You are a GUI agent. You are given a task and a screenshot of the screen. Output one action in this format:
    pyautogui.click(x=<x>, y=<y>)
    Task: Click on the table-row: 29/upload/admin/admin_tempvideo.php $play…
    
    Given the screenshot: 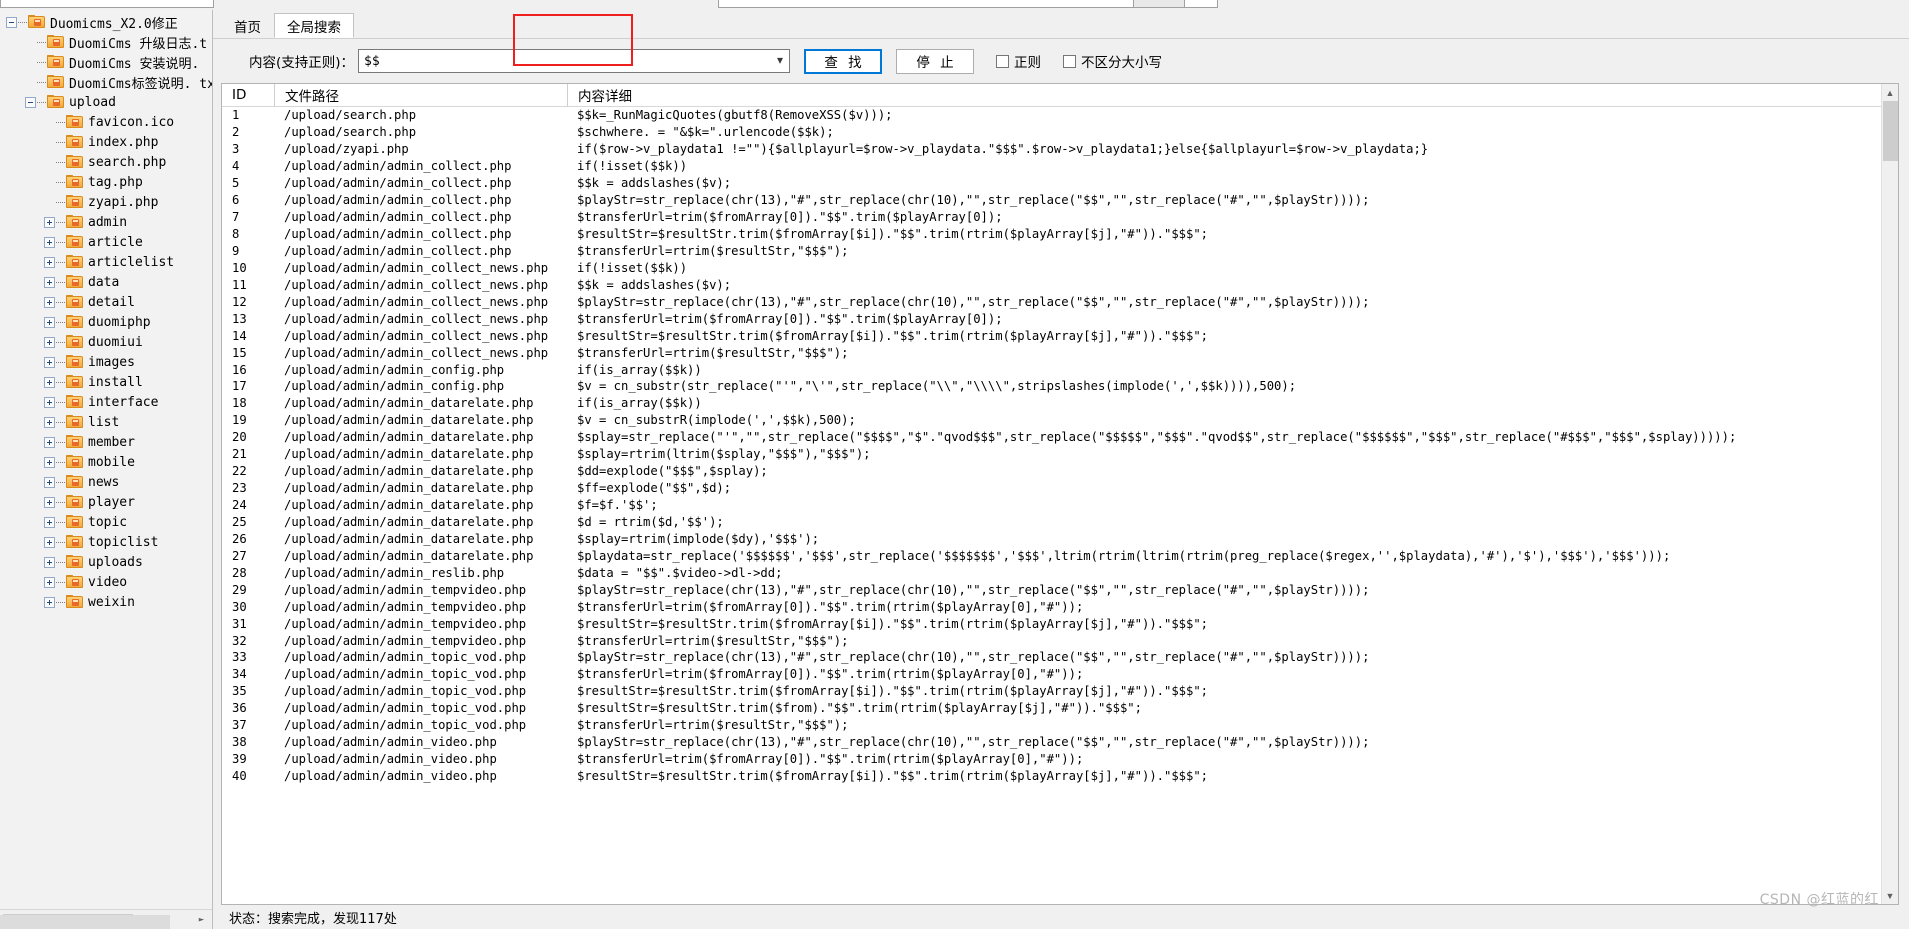 What is the action you would take?
    pyautogui.click(x=1051, y=589)
    